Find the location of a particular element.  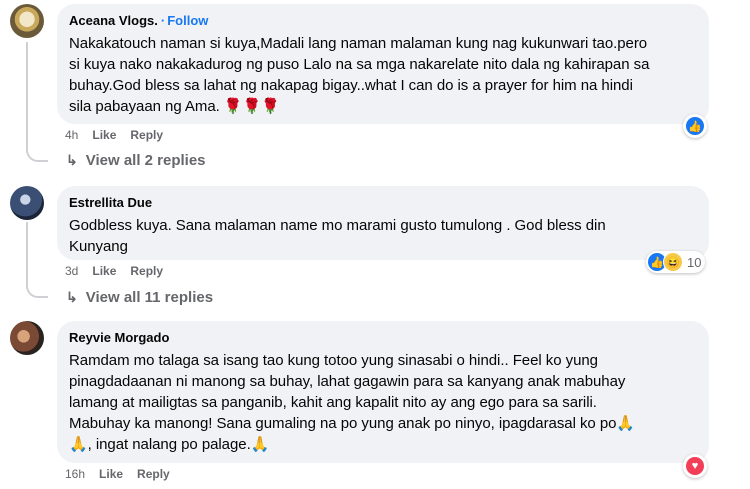

heart-icon: ♥ is located at coordinates (695, 466).